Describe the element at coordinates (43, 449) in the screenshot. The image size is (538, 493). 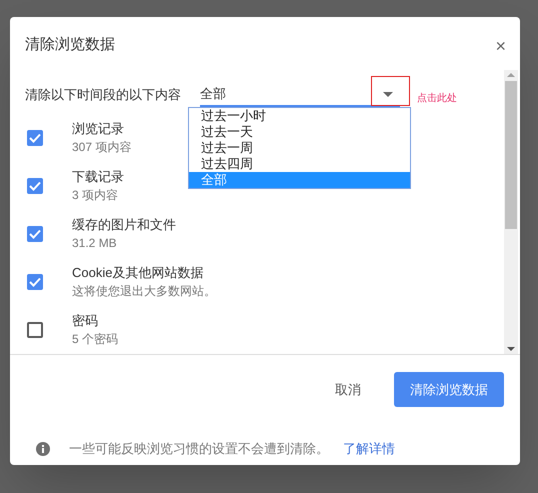
I see `info-icon` at that location.